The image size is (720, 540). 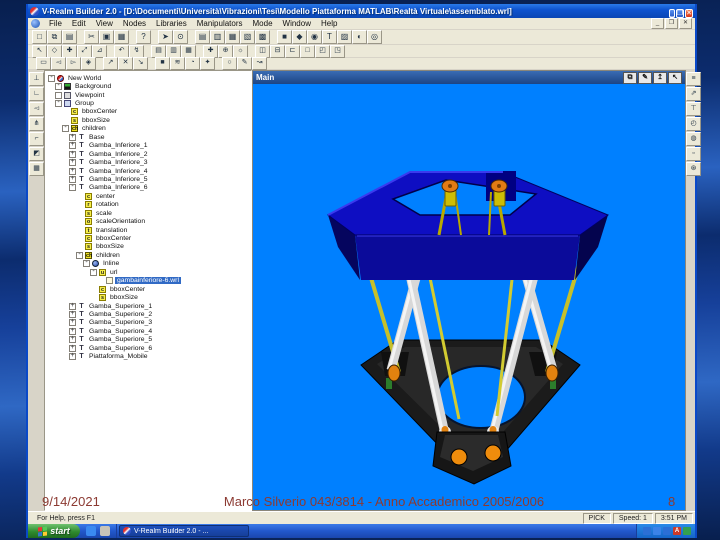 What do you see at coordinates (671, 23) in the screenshot?
I see `mdi-restore-button: ❐` at bounding box center [671, 23].